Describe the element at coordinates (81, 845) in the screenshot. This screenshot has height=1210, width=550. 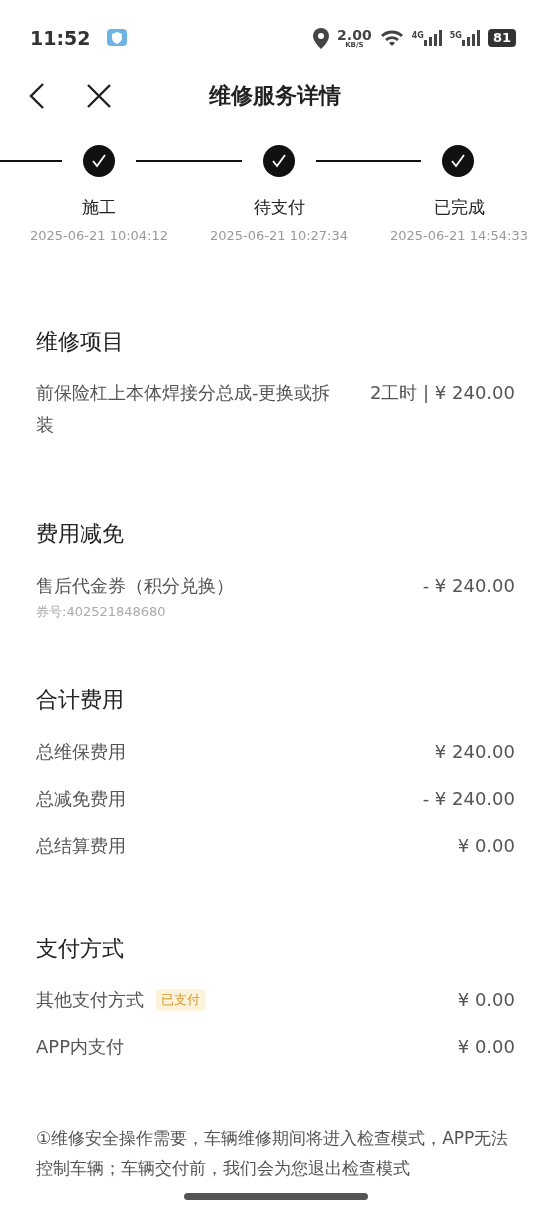
I see `row-label: 总结算费用` at that location.